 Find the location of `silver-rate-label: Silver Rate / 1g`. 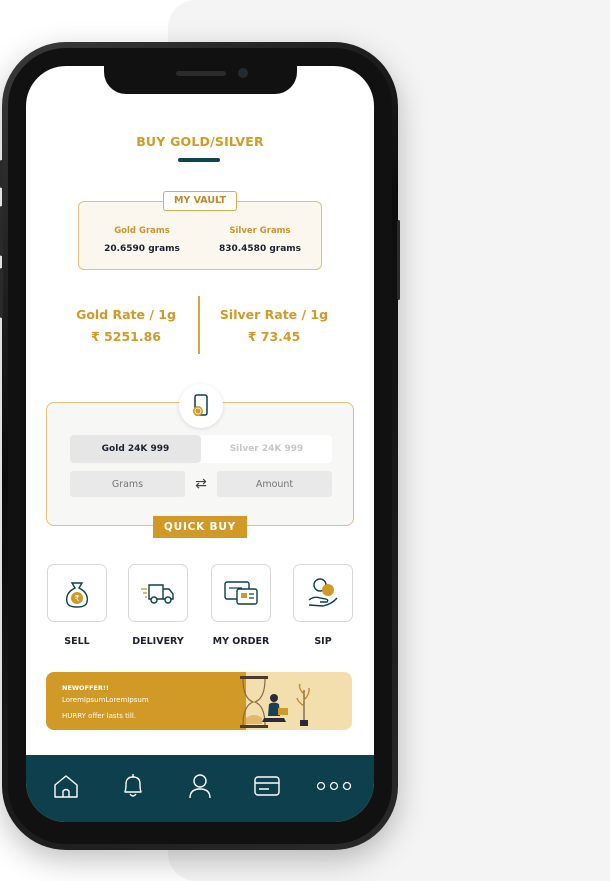

silver-rate-label: Silver Rate / 1g is located at coordinates (274, 314).